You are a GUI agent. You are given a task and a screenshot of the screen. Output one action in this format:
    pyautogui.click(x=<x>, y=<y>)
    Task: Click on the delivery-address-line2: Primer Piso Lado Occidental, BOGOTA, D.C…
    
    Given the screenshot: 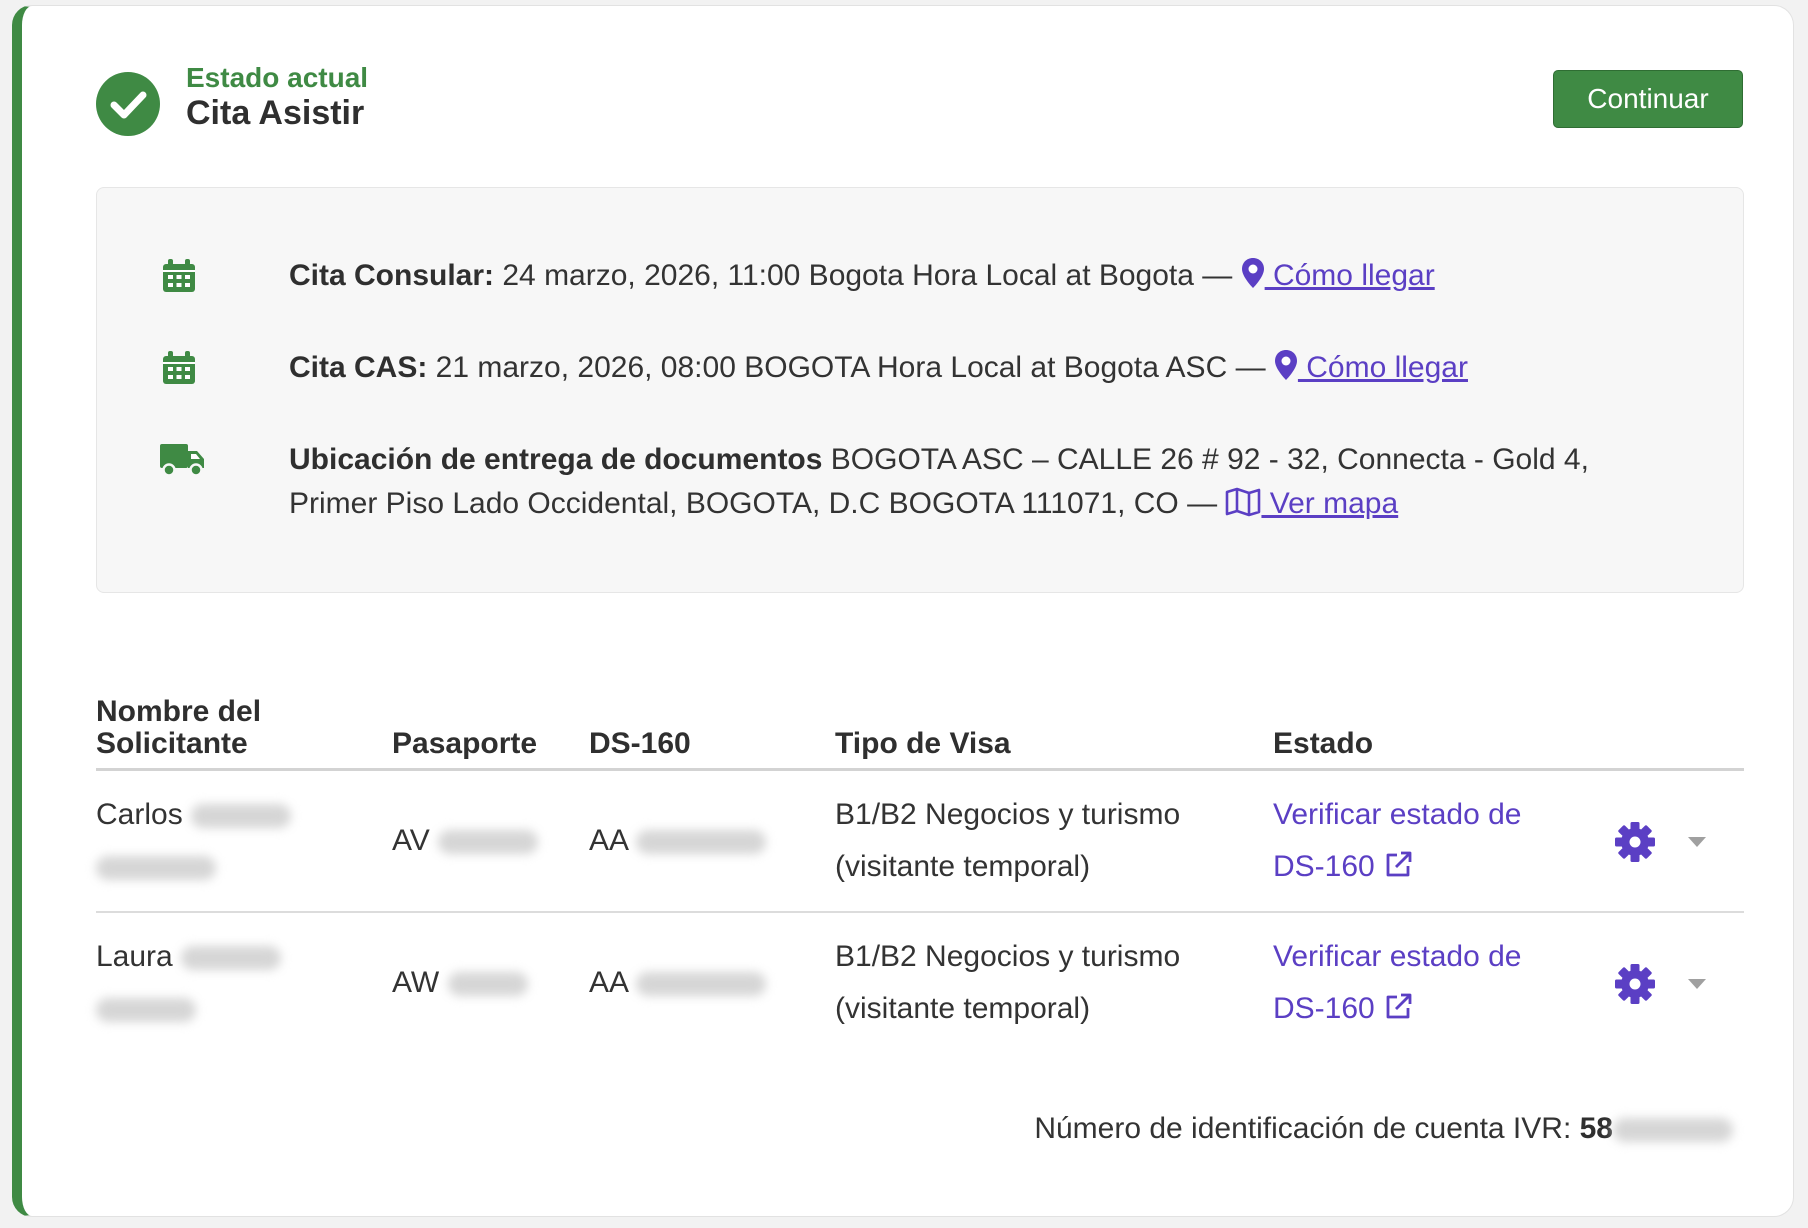 What is the action you would take?
    pyautogui.click(x=757, y=503)
    